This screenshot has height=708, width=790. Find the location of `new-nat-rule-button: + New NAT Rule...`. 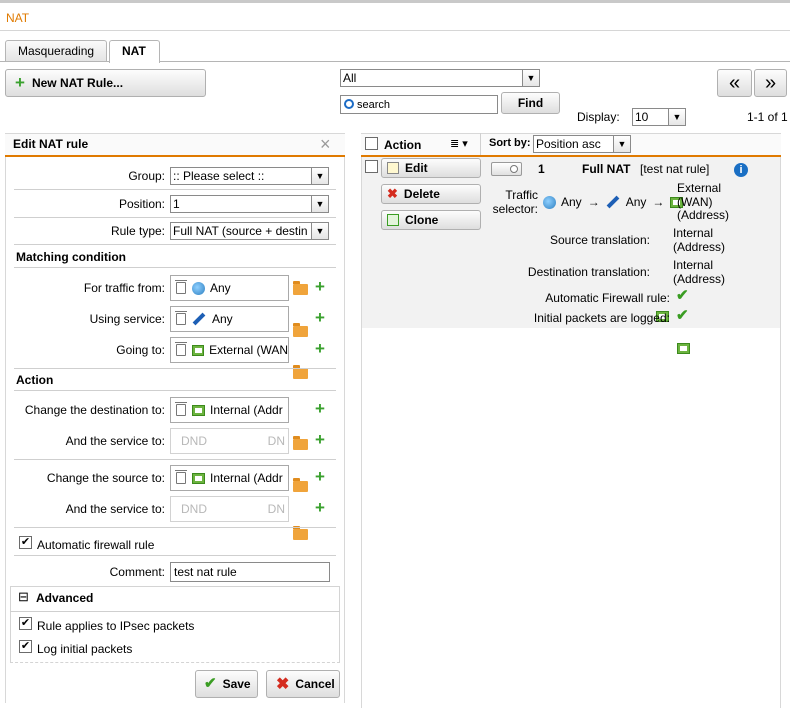

new-nat-rule-button: + New NAT Rule... is located at coordinates (105, 83).